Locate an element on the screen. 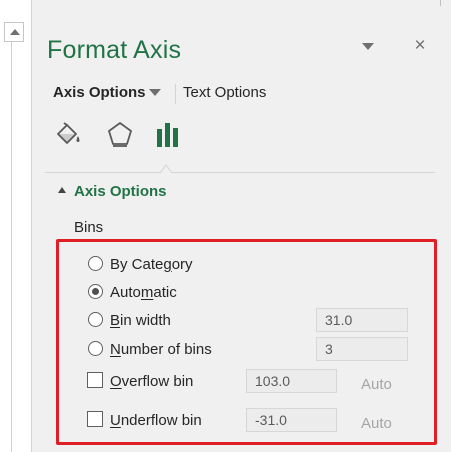 Image resolution: width=451 pixels, height=452 pixels. section-axis-options: Axis Options is located at coordinates (120, 191).